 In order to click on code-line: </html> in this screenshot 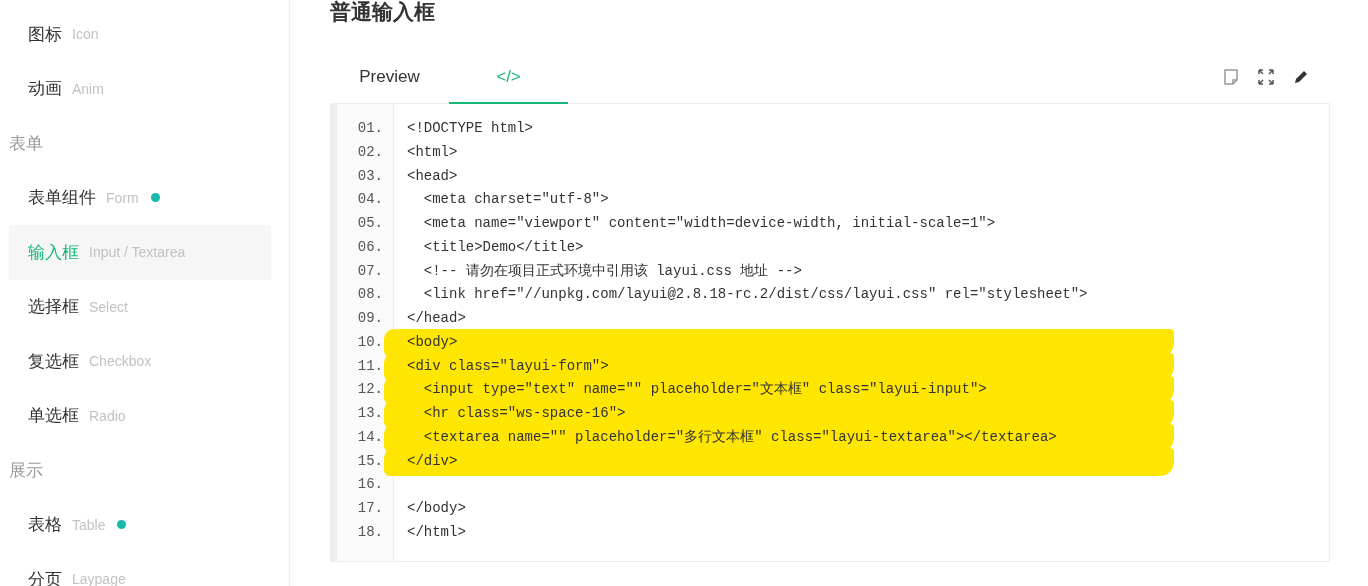, I will do `click(436, 531)`.